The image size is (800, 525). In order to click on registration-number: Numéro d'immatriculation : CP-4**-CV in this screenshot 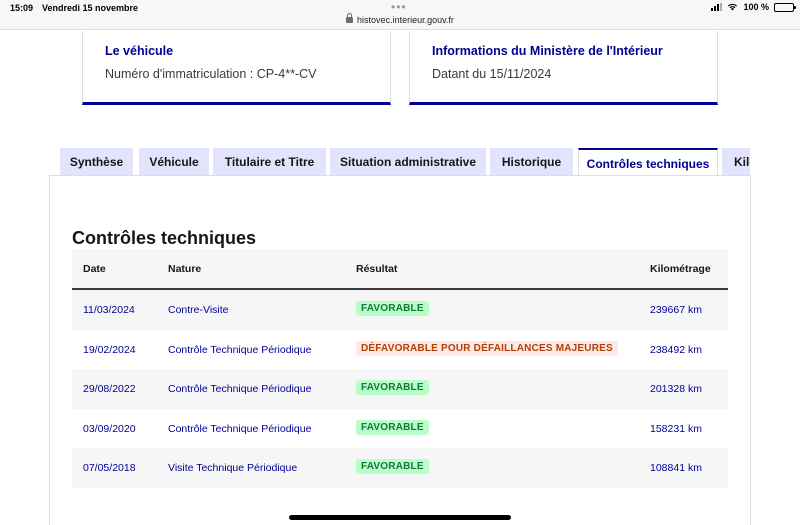, I will do `click(211, 74)`.